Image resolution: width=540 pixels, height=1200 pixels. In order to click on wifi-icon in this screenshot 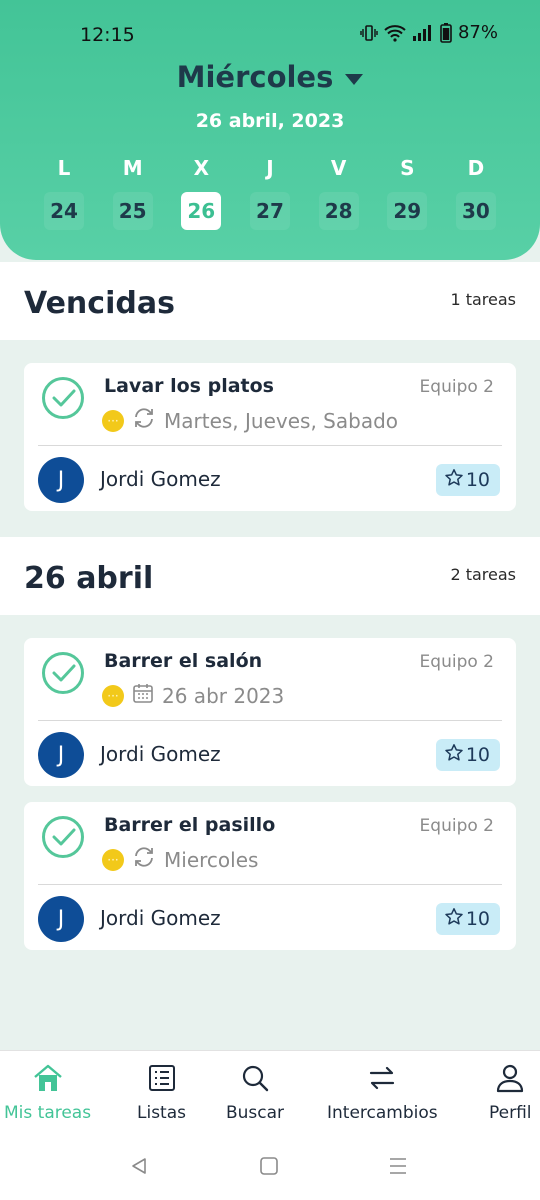, I will do `click(395, 33)`.